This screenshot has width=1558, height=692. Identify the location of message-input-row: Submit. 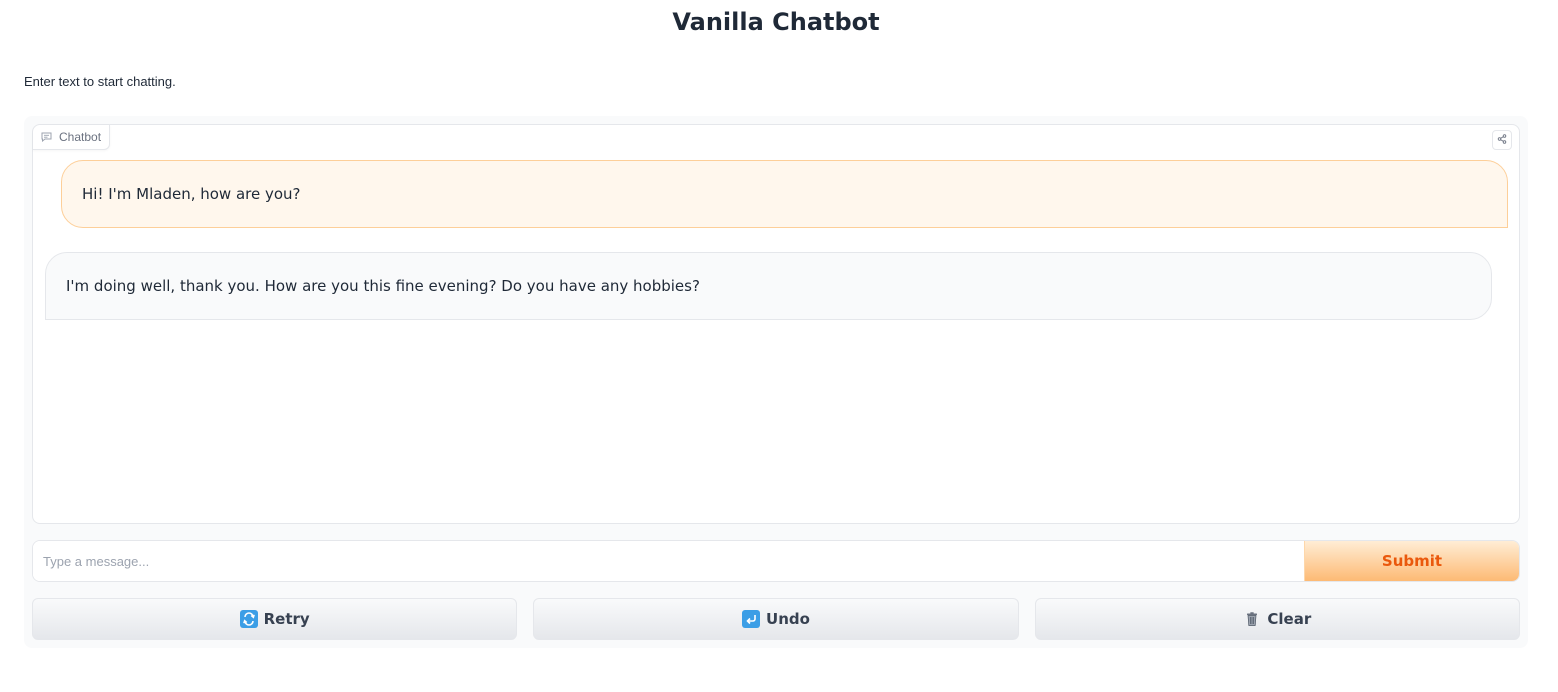
(776, 561).